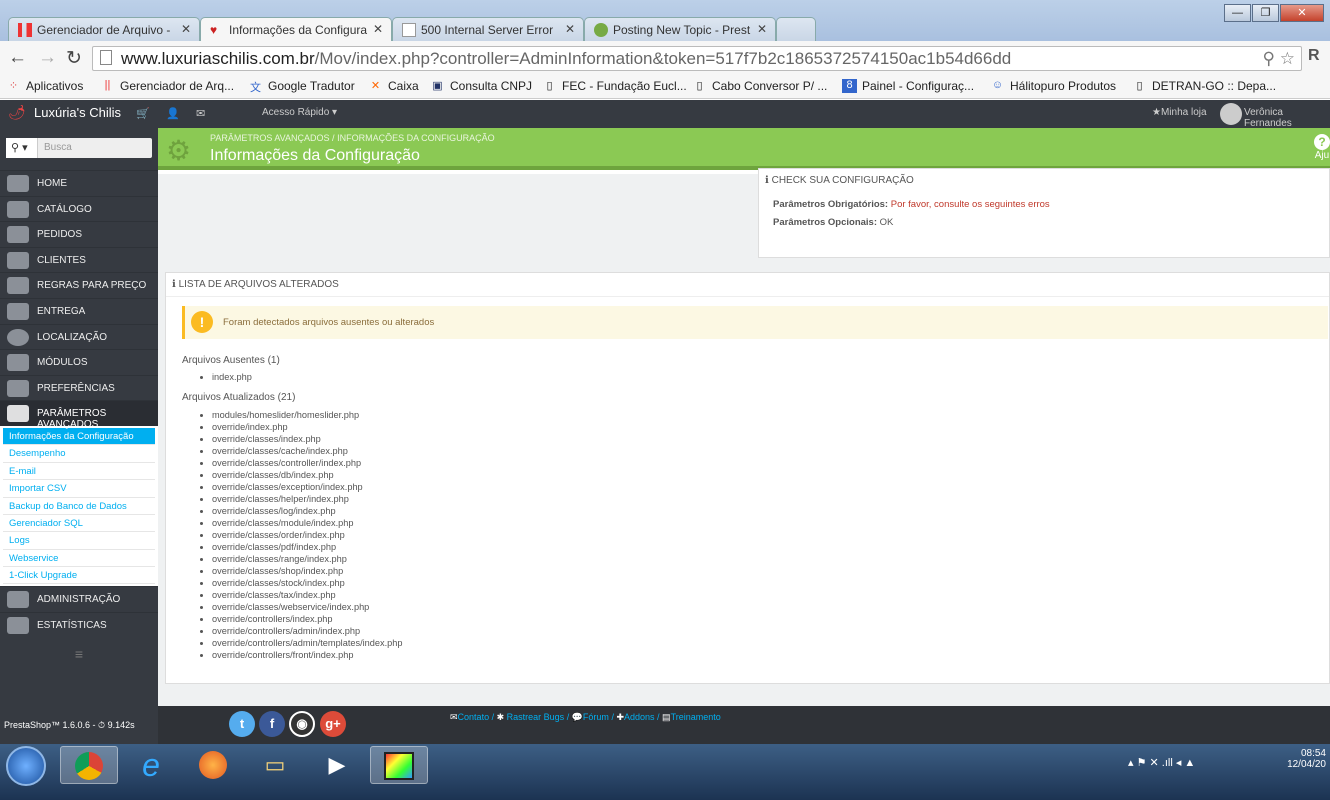  What do you see at coordinates (79, 650) in the screenshot?
I see `collapse-menu-icon: ≡` at bounding box center [79, 650].